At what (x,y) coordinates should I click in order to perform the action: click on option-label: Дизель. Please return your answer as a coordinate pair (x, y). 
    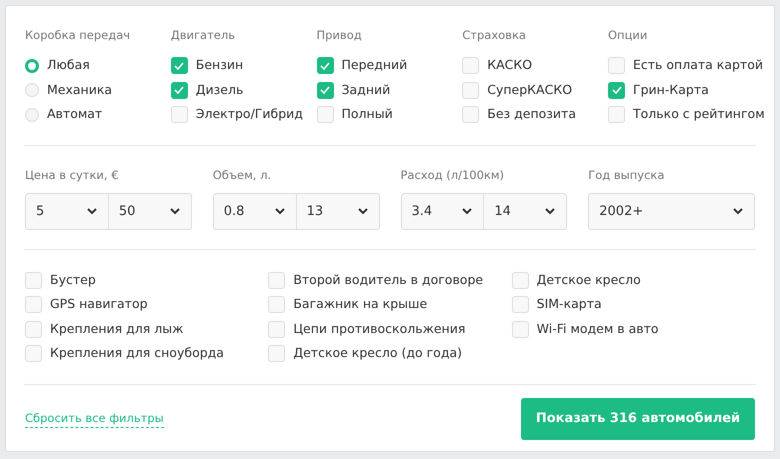
    Looking at the image, I should click on (220, 89).